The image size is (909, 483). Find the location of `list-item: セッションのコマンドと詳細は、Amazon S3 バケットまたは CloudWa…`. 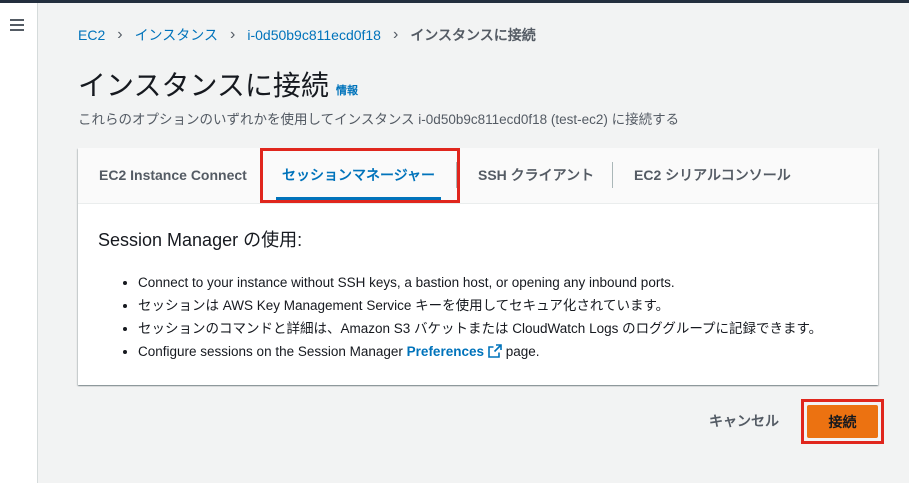

list-item: セッションのコマンドと詳細は、Amazon S3 バケットまたは CloudWa… is located at coordinates (498, 328).